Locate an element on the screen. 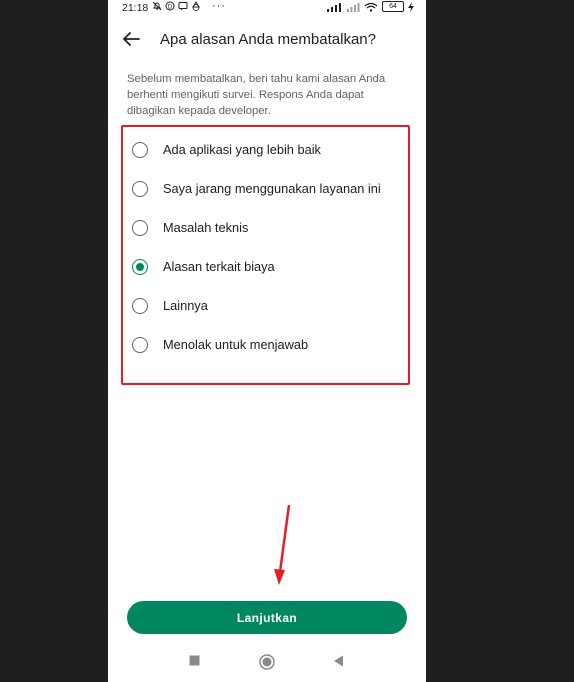  recents-square-icon is located at coordinates (194, 660).